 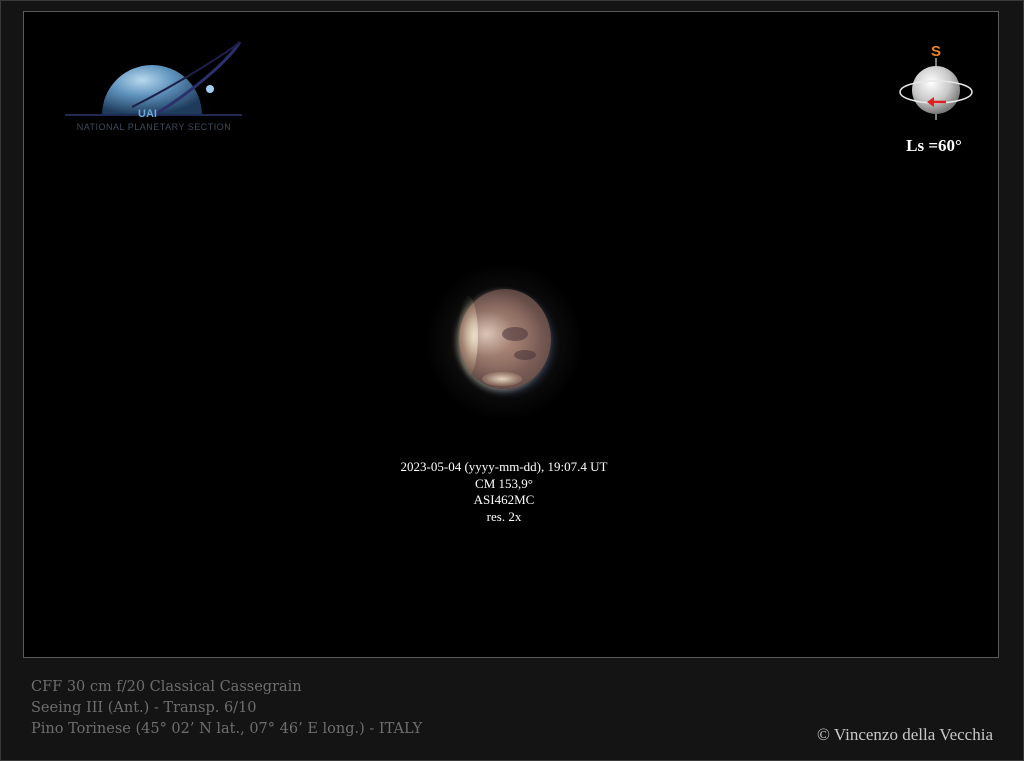 What do you see at coordinates (504, 499) in the screenshot?
I see `observation-camera: ASI462MC` at bounding box center [504, 499].